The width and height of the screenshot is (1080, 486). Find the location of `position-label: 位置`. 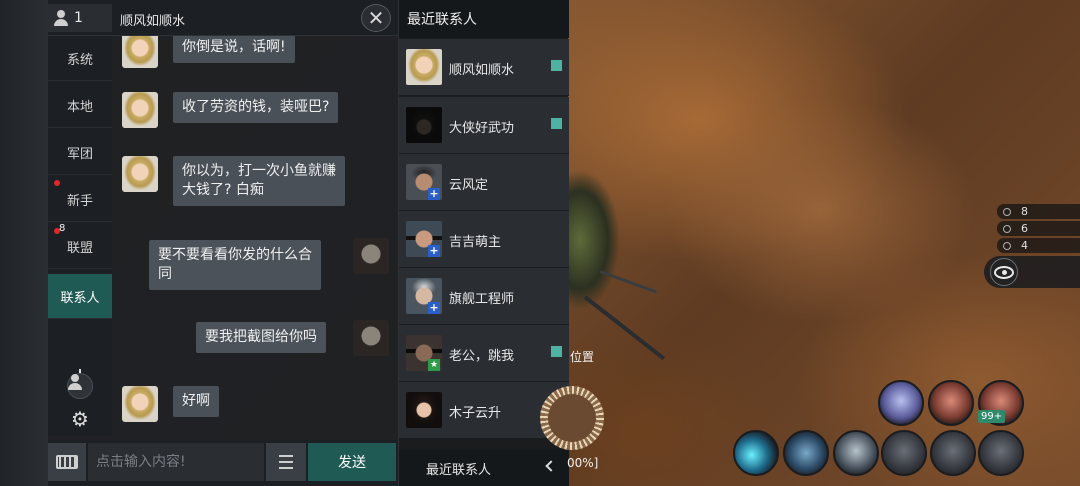

position-label: 位置 is located at coordinates (582, 357).